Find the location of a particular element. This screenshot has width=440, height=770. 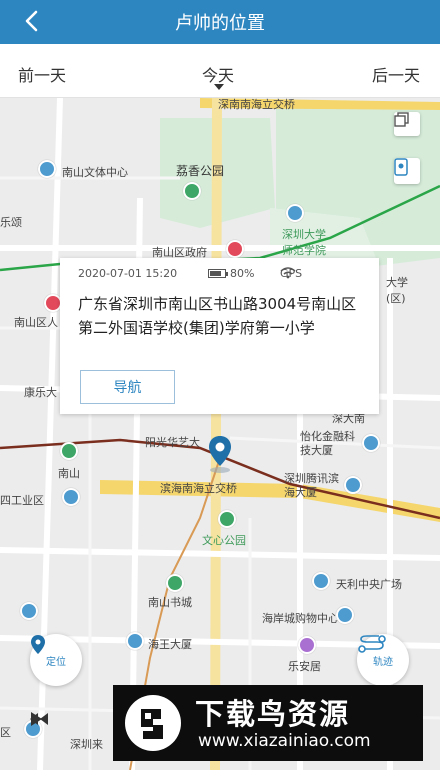

track-label: 轨迹 is located at coordinates (383, 662).